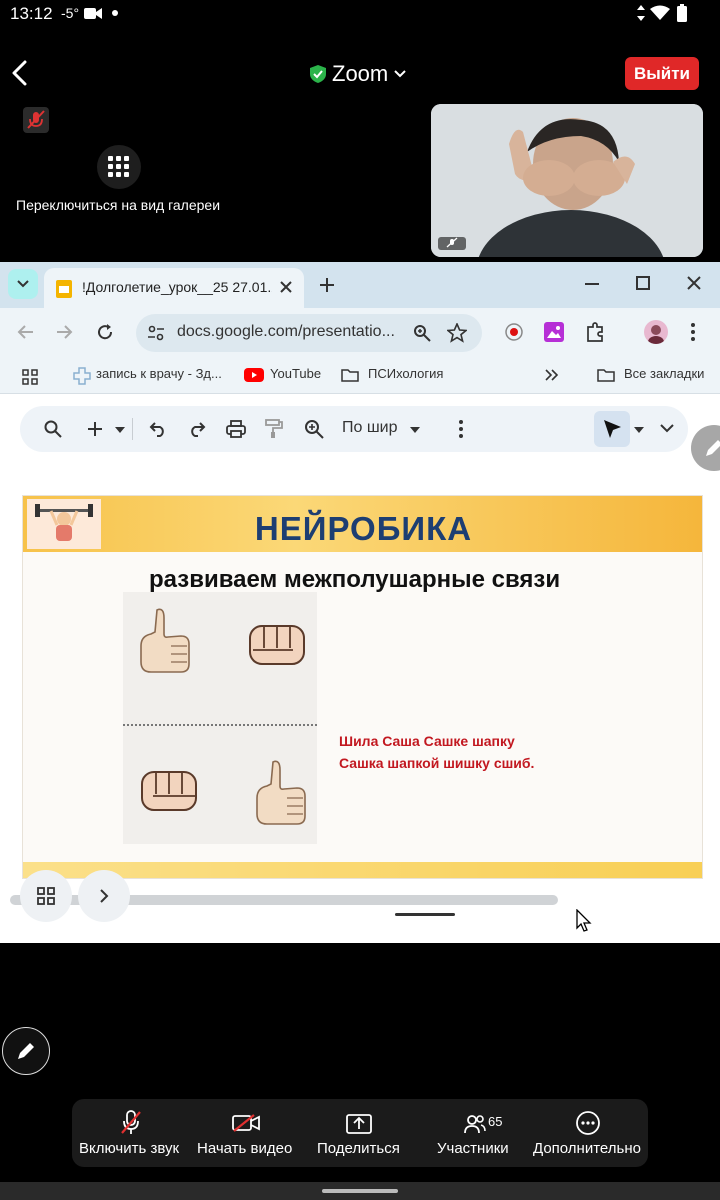 The height and width of the screenshot is (1200, 720). Describe the element at coordinates (30, 377) in the screenshot. I see `apps-grid-icon` at that location.